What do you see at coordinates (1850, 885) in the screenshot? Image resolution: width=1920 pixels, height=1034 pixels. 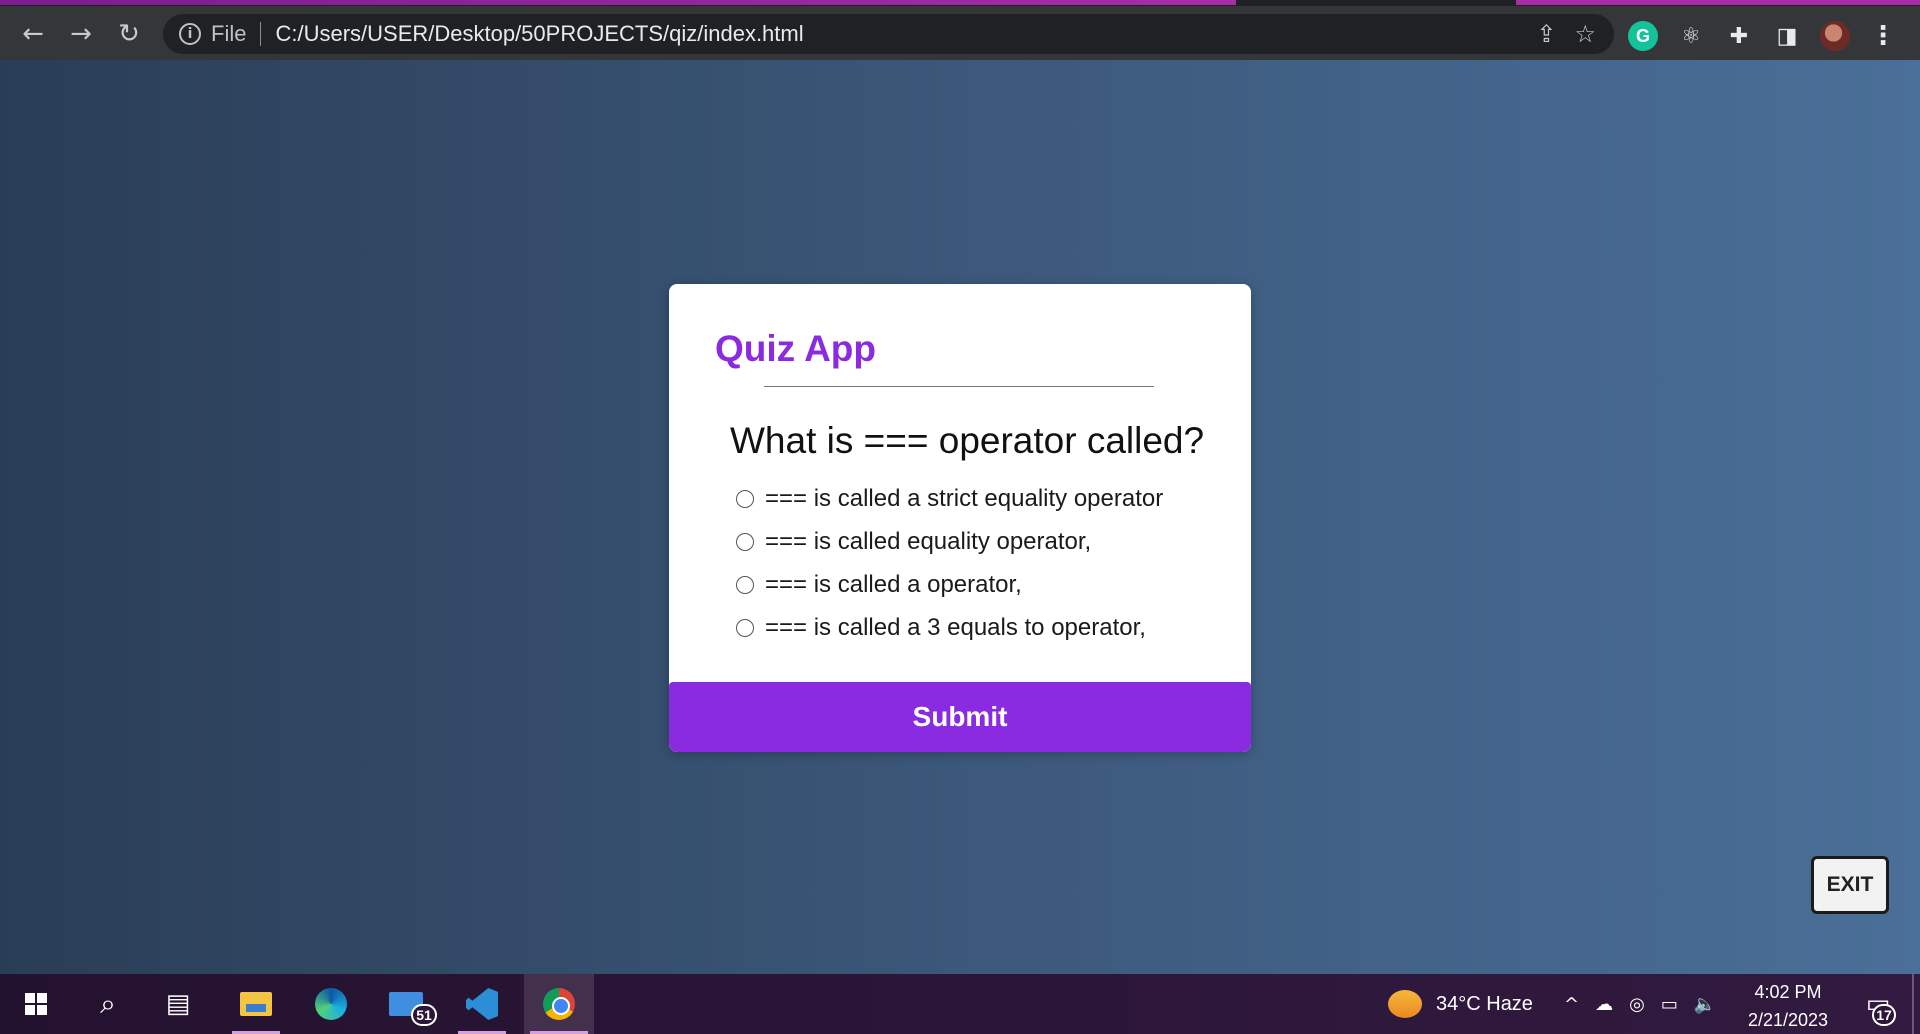 I see `exit-button: EXIT` at bounding box center [1850, 885].